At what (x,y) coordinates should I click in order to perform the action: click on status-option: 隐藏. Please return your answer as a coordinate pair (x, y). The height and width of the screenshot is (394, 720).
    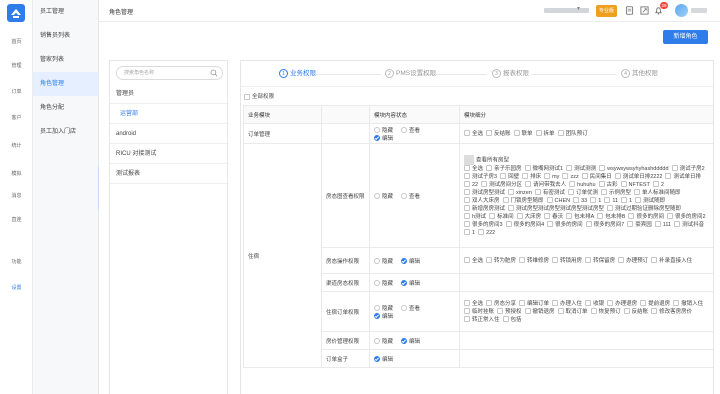
    Looking at the image, I should click on (383, 130).